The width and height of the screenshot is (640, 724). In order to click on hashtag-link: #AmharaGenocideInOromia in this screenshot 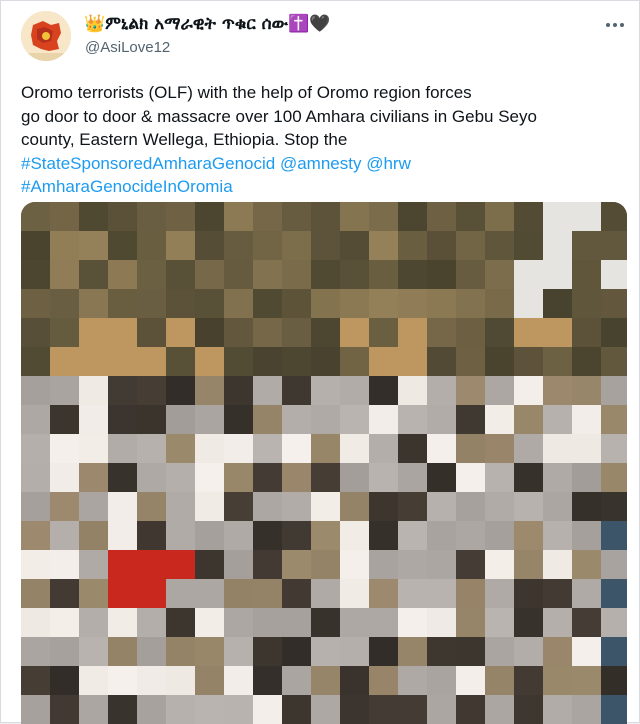, I will do `click(127, 186)`.